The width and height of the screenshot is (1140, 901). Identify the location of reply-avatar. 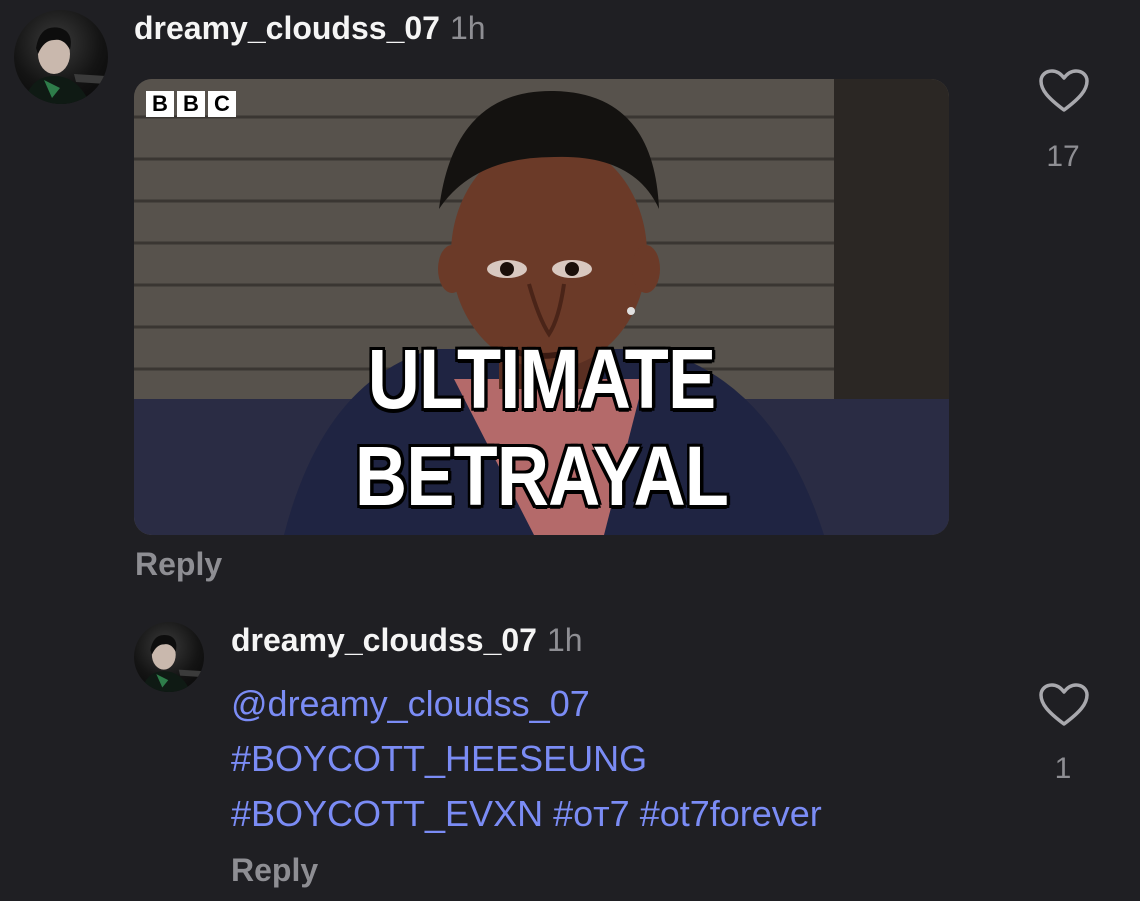
(169, 657).